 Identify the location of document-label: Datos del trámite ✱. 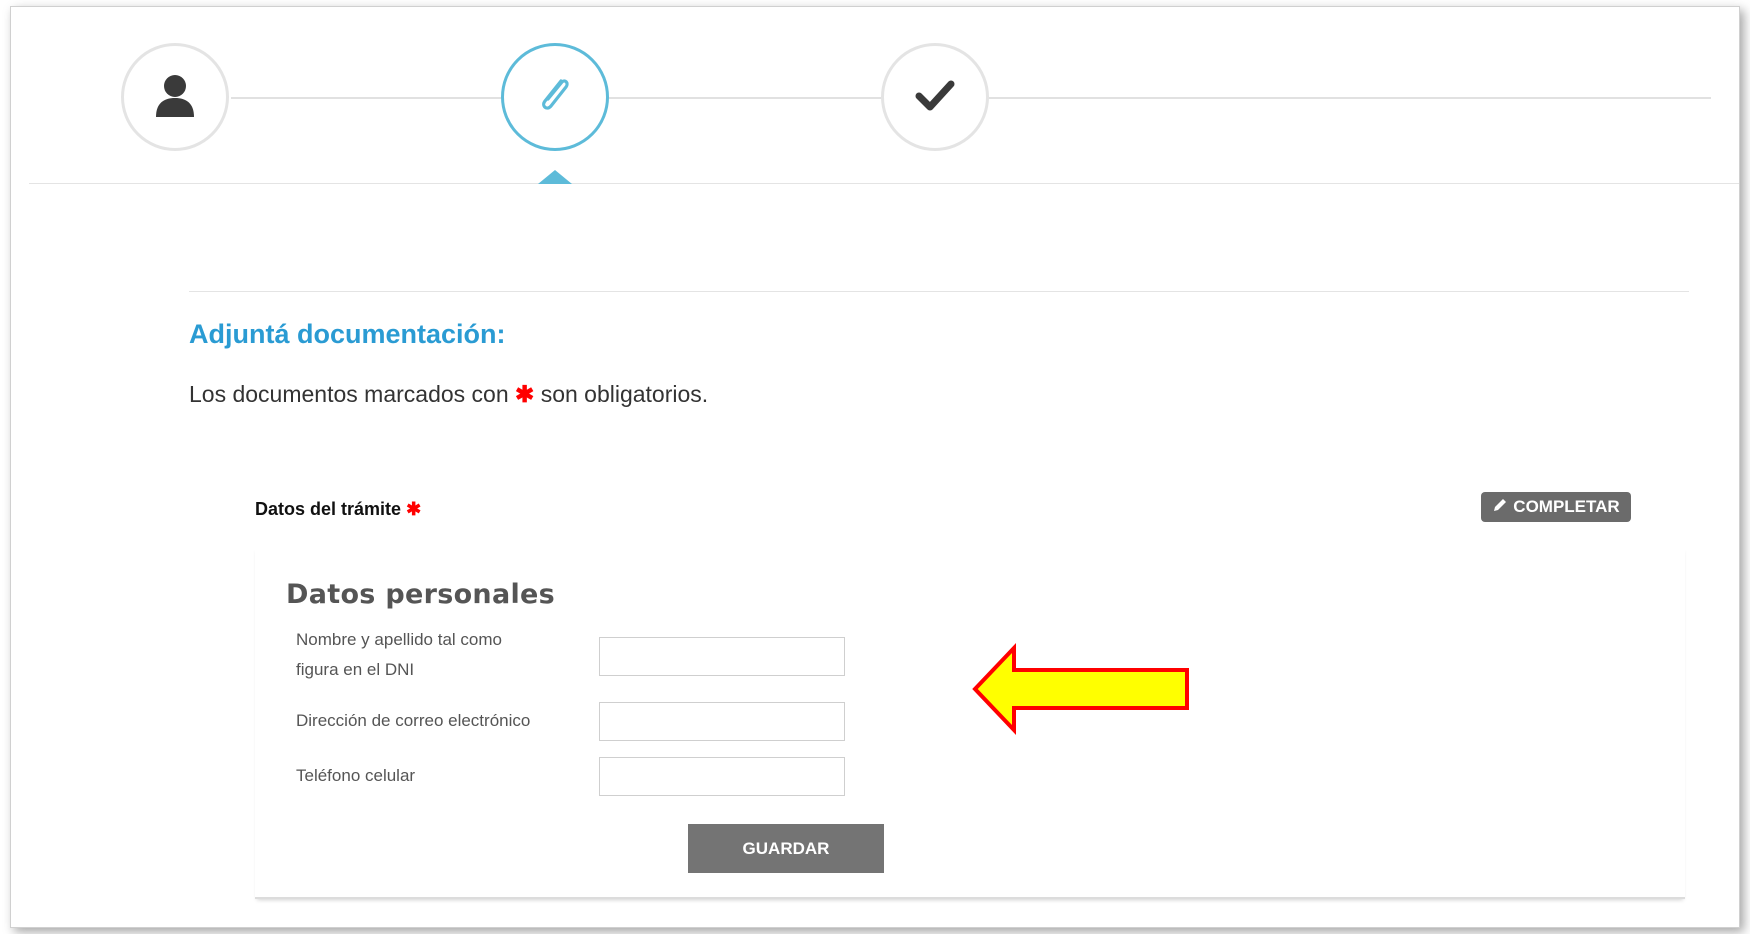
(338, 509).